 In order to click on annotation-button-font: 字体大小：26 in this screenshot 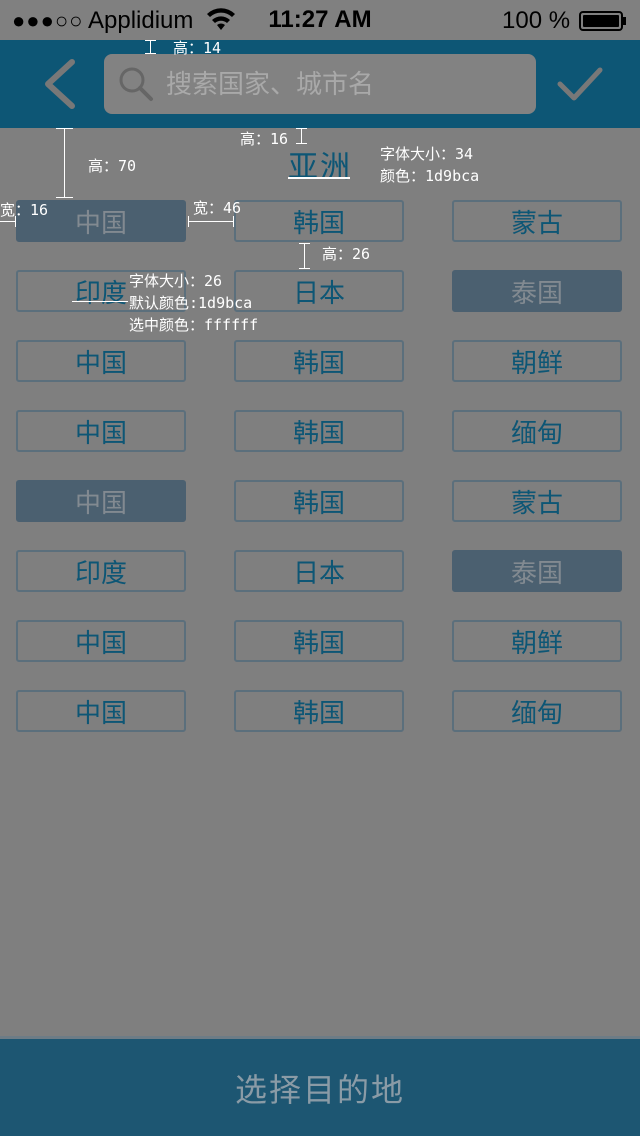, I will do `click(176, 281)`.